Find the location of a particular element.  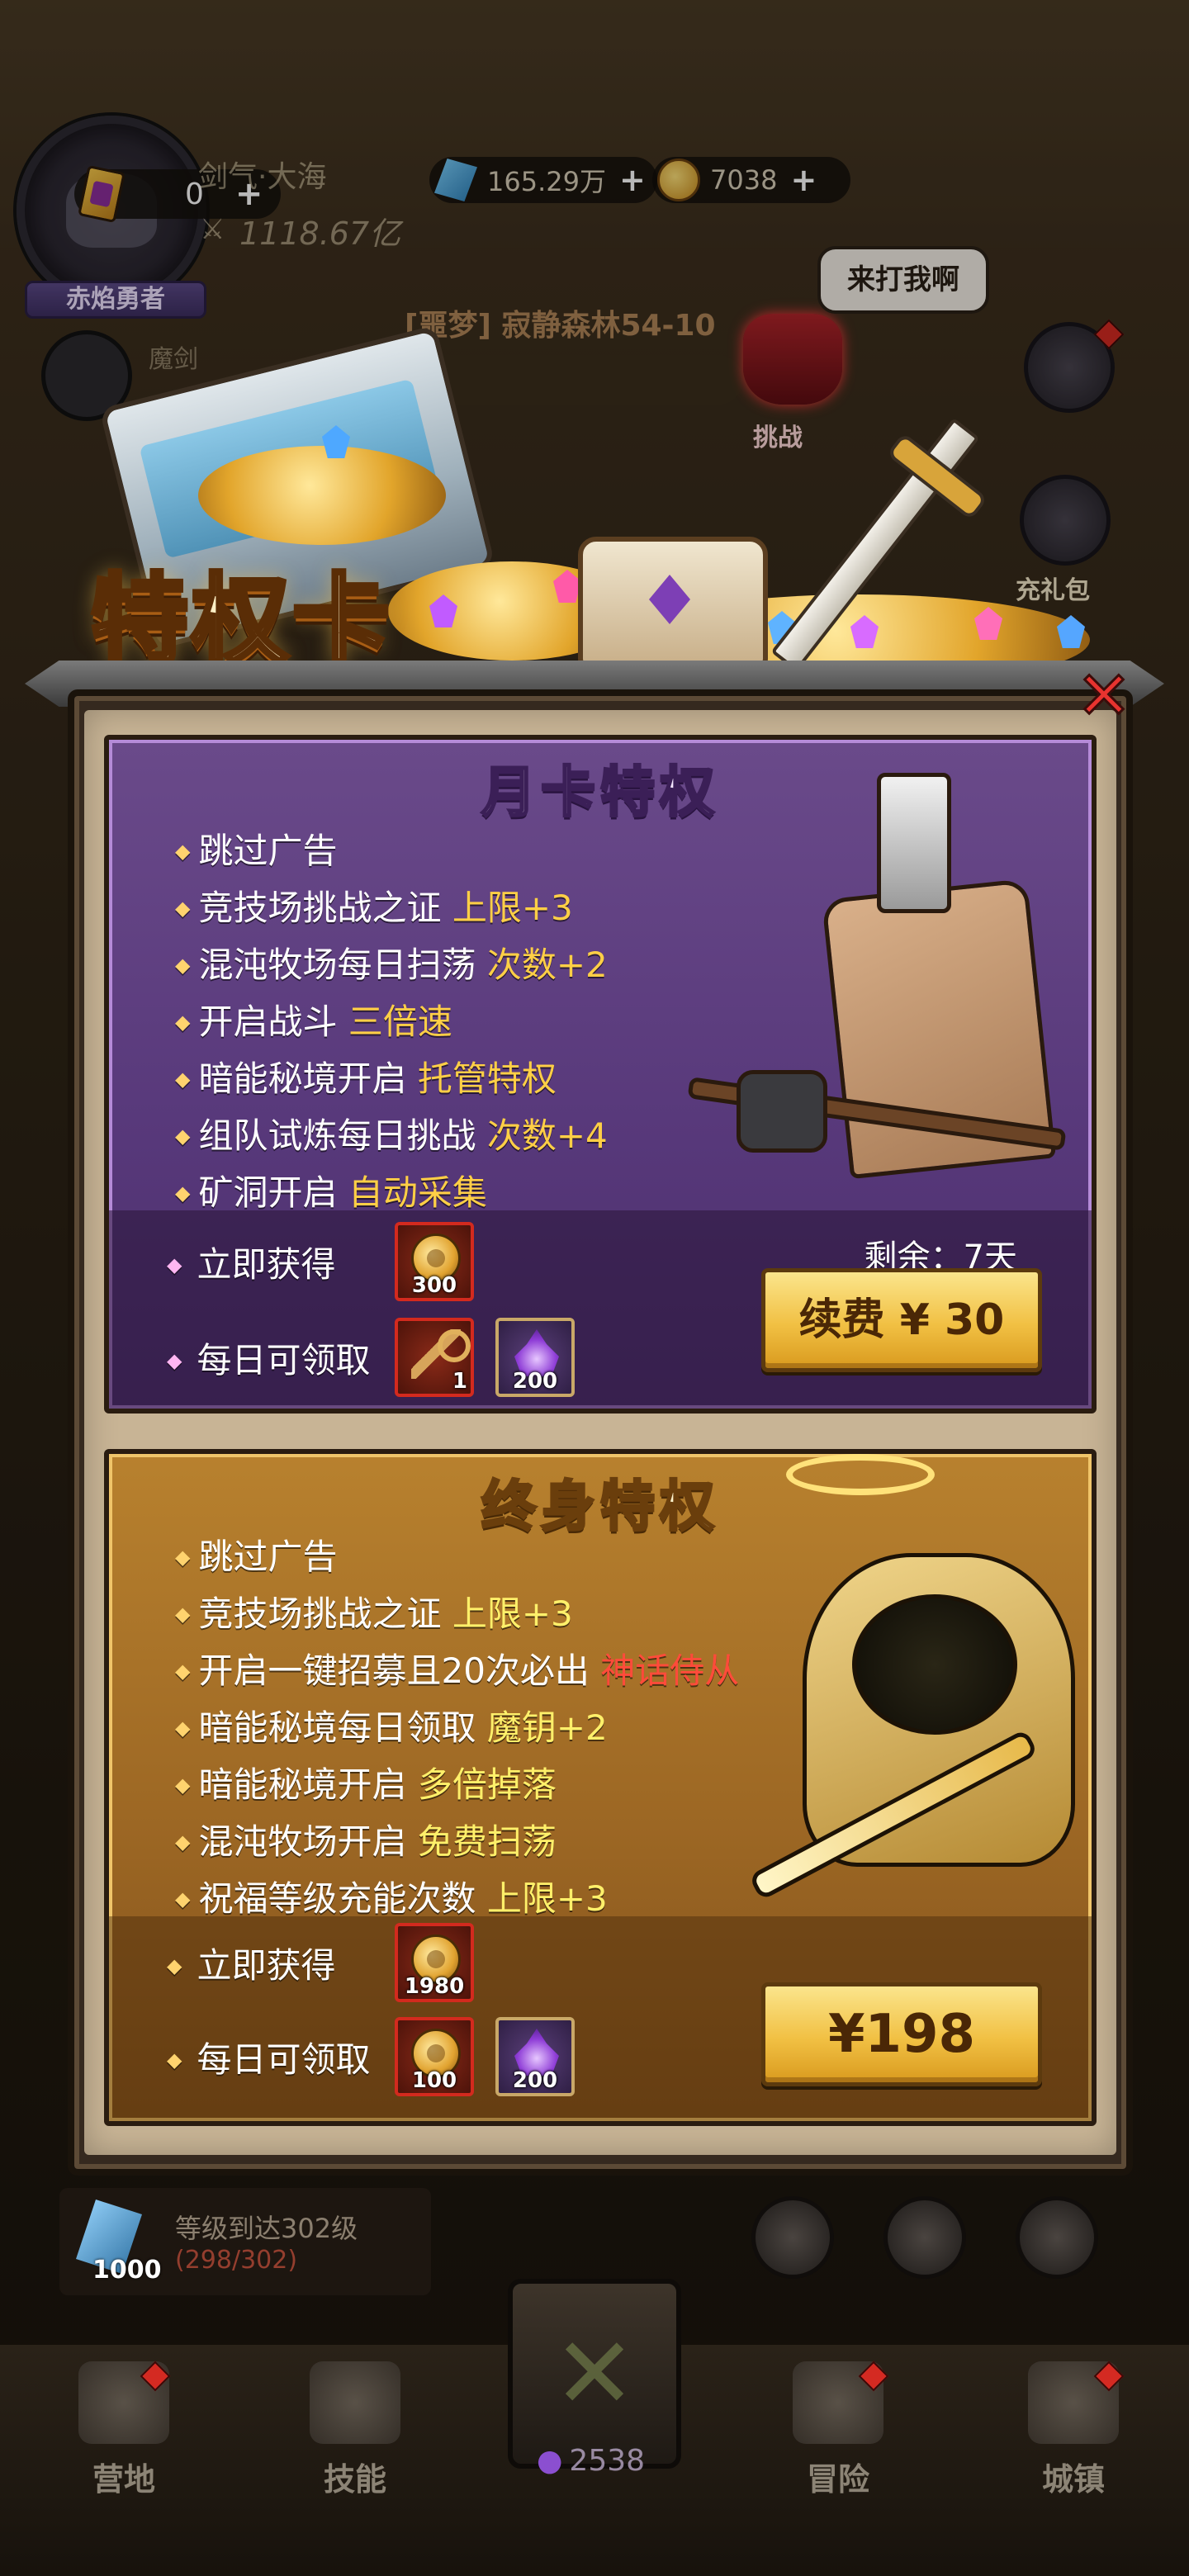

item-quantity: 100 is located at coordinates (434, 2080).